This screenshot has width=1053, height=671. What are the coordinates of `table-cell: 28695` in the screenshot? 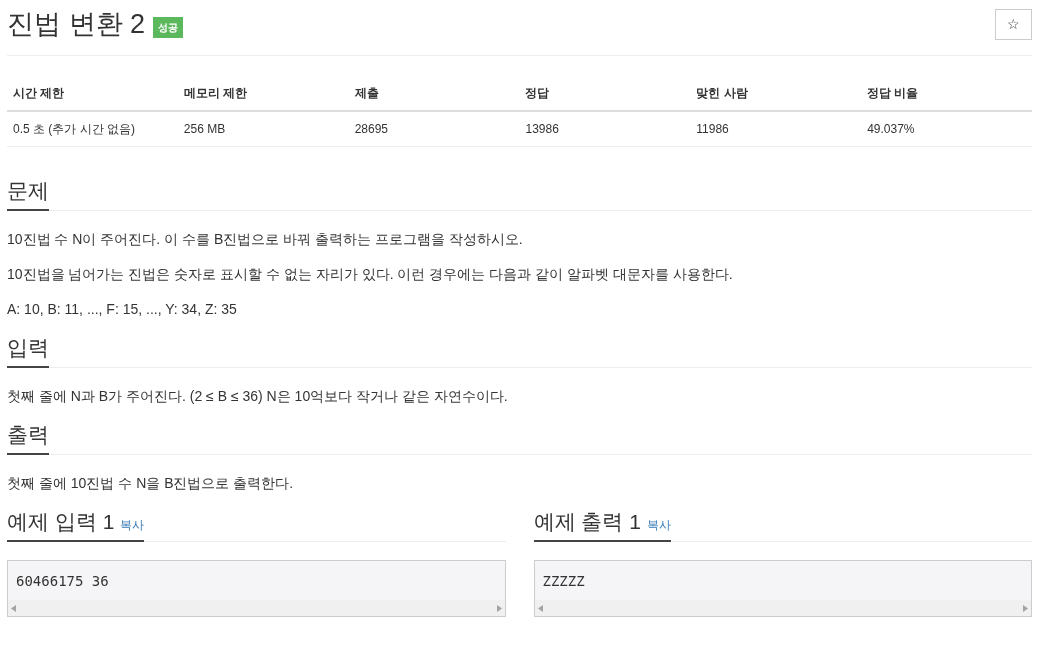 It's located at (371, 129).